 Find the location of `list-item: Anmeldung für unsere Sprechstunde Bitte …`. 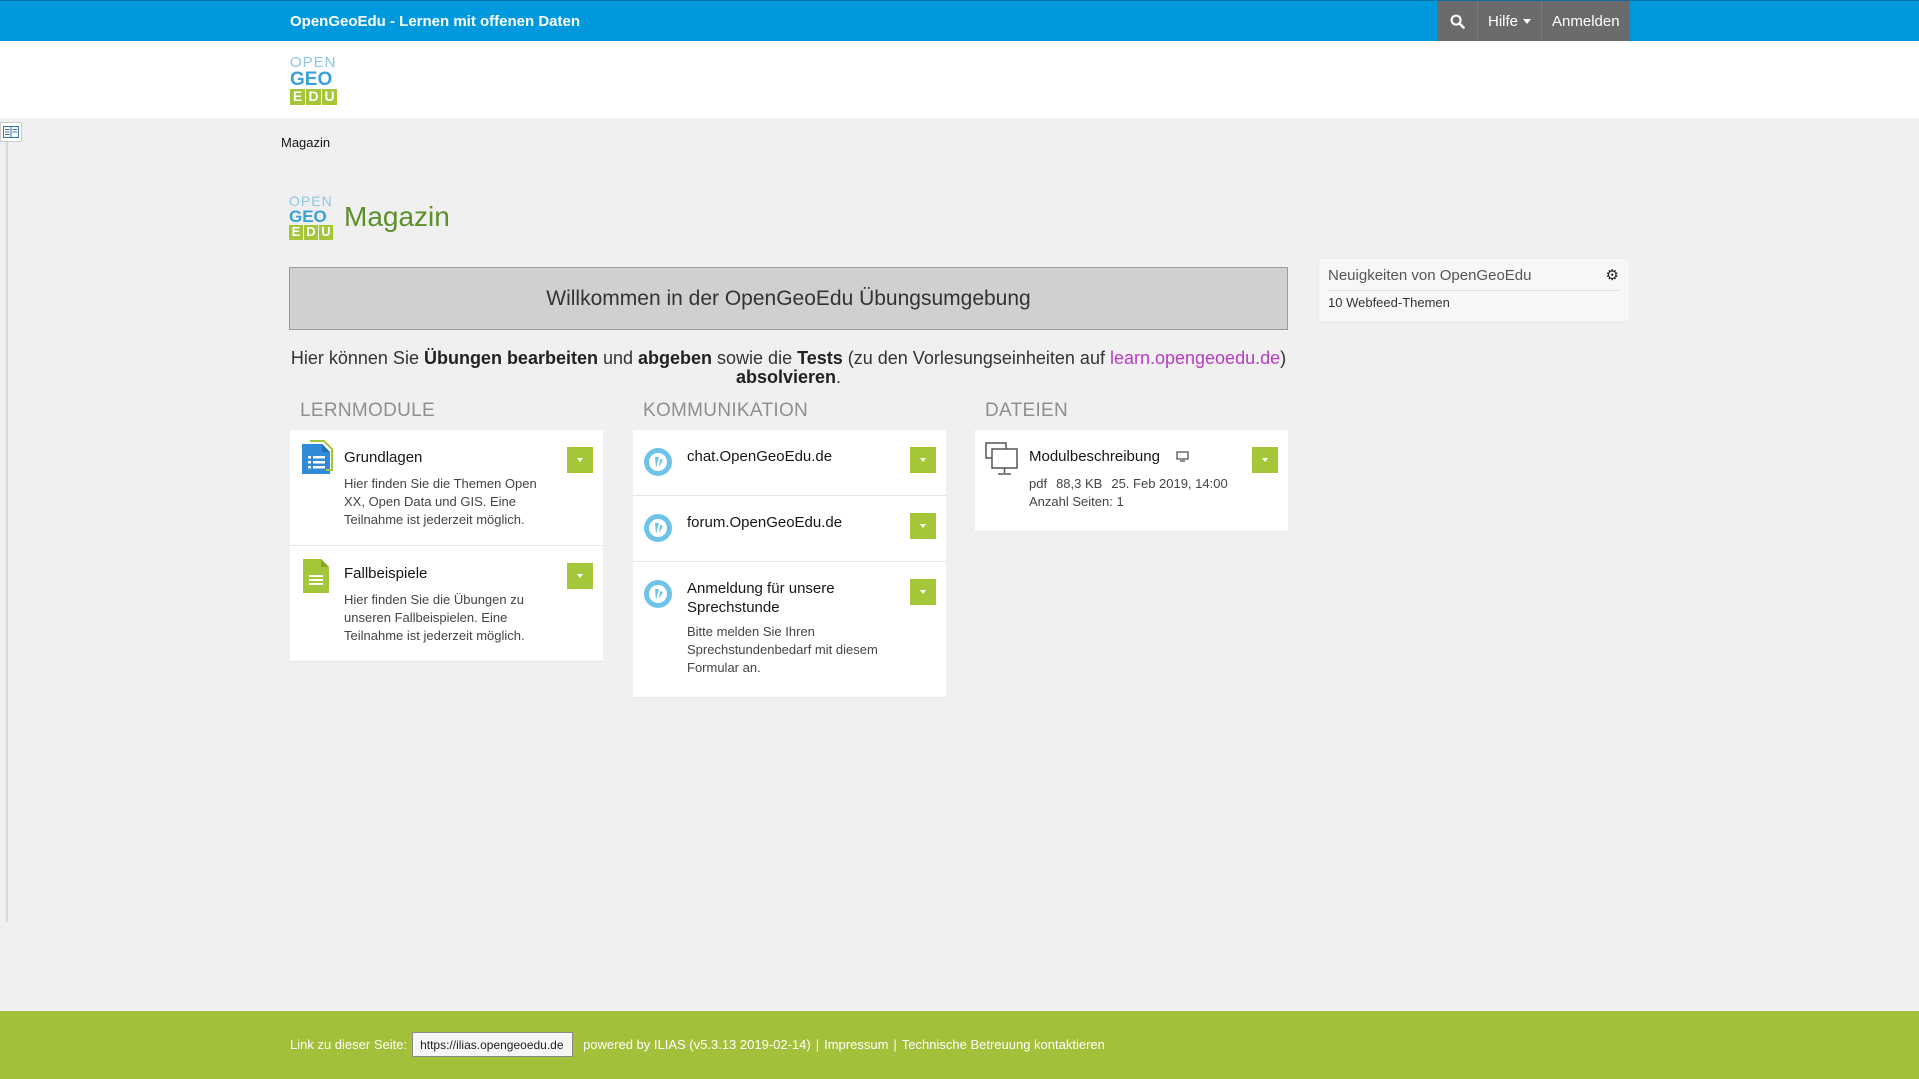

list-item: Anmeldung für unsere Sprechstunde Bitte … is located at coordinates (789, 630).